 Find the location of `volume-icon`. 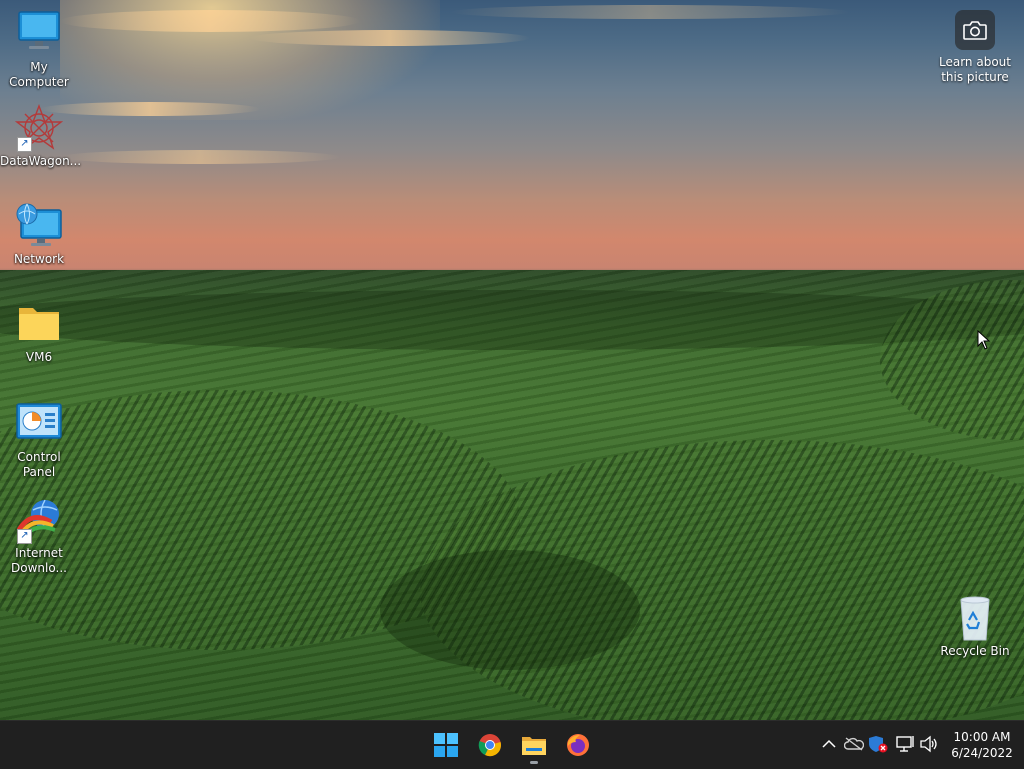

volume-icon is located at coordinates (928, 744).